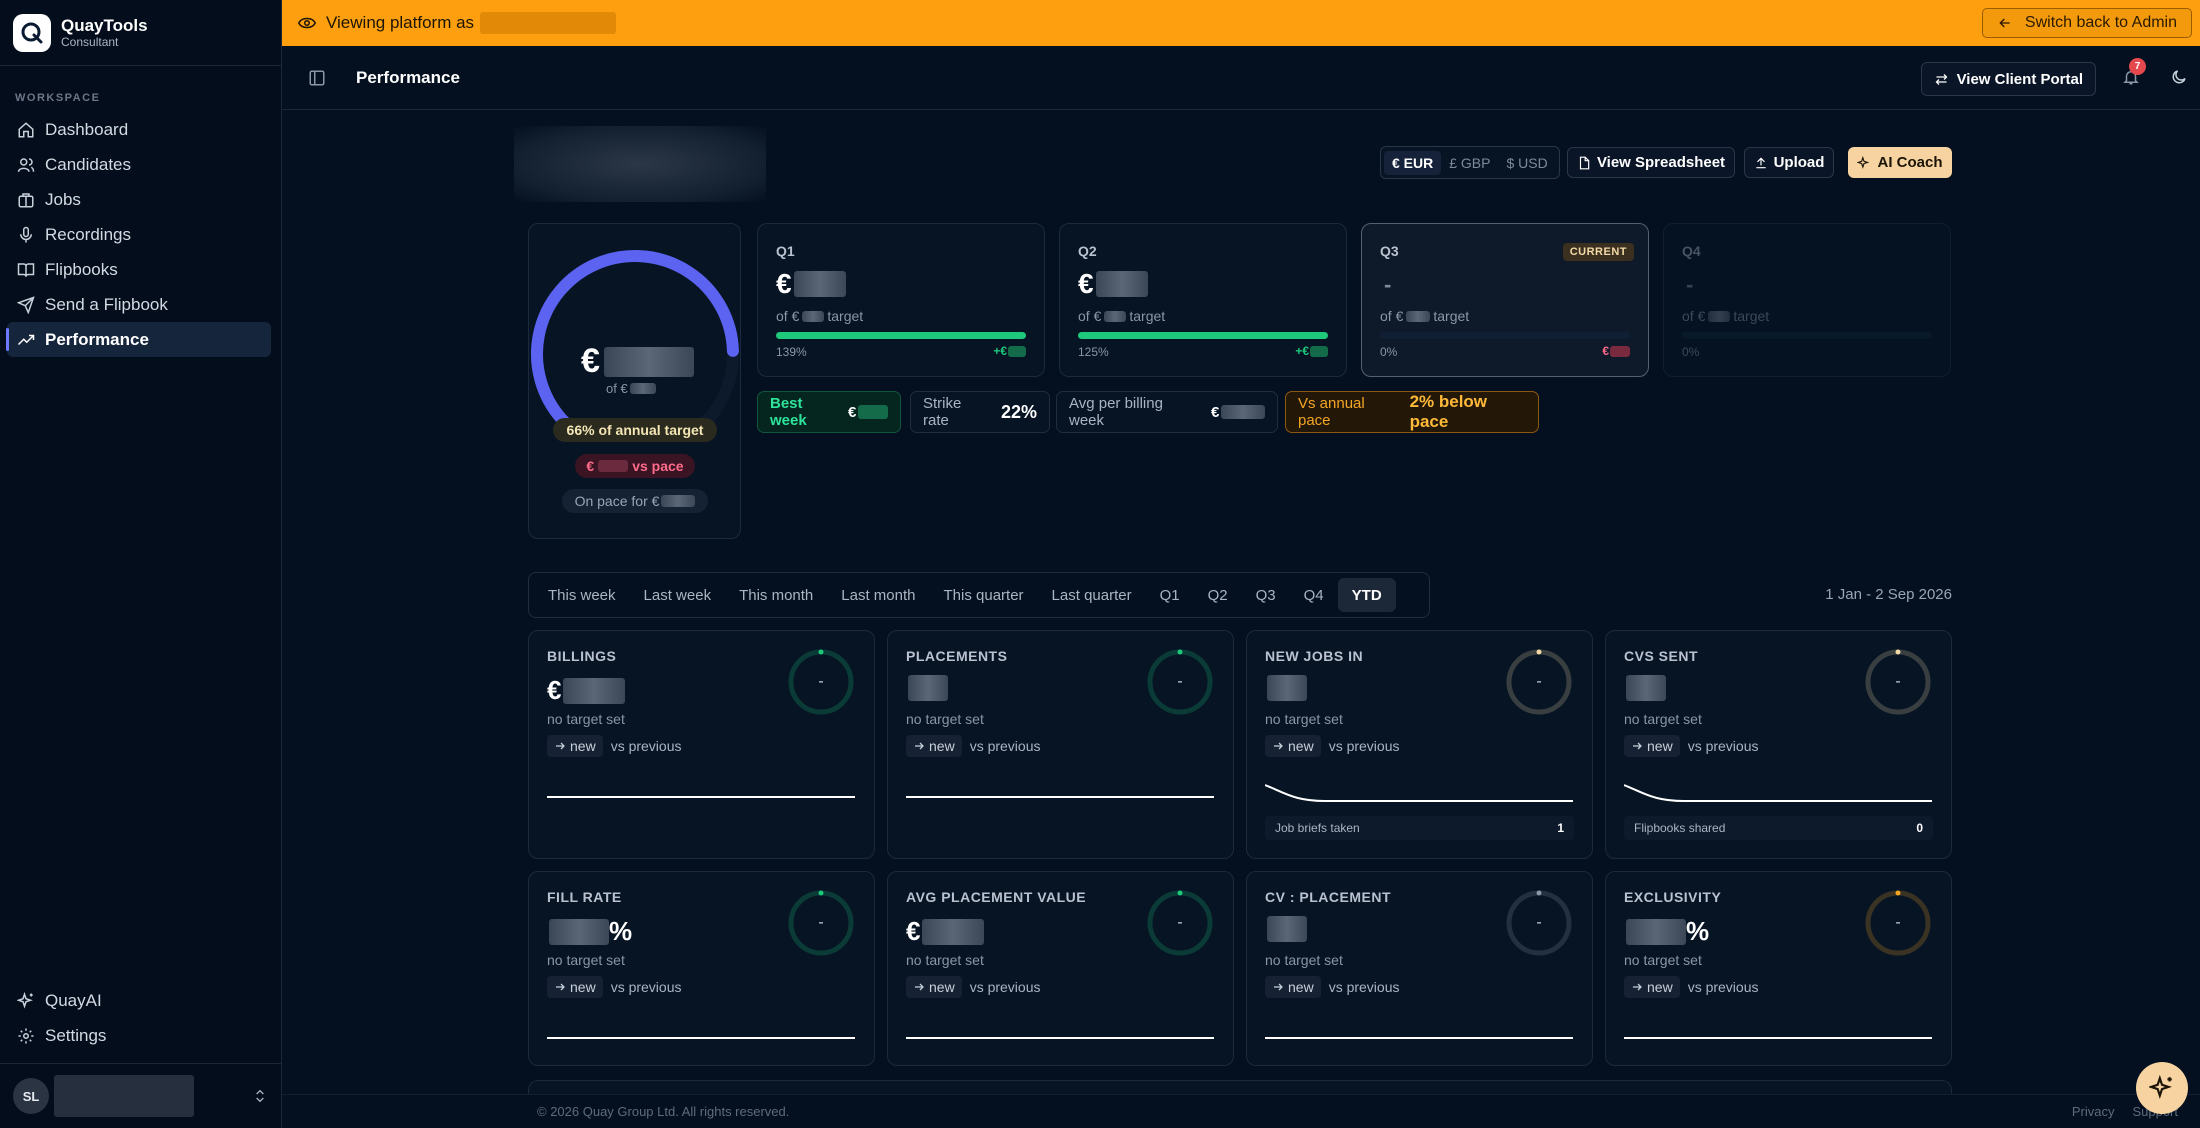 This screenshot has width=2200, height=1128. I want to click on metric-title: BILLINGS, so click(582, 656).